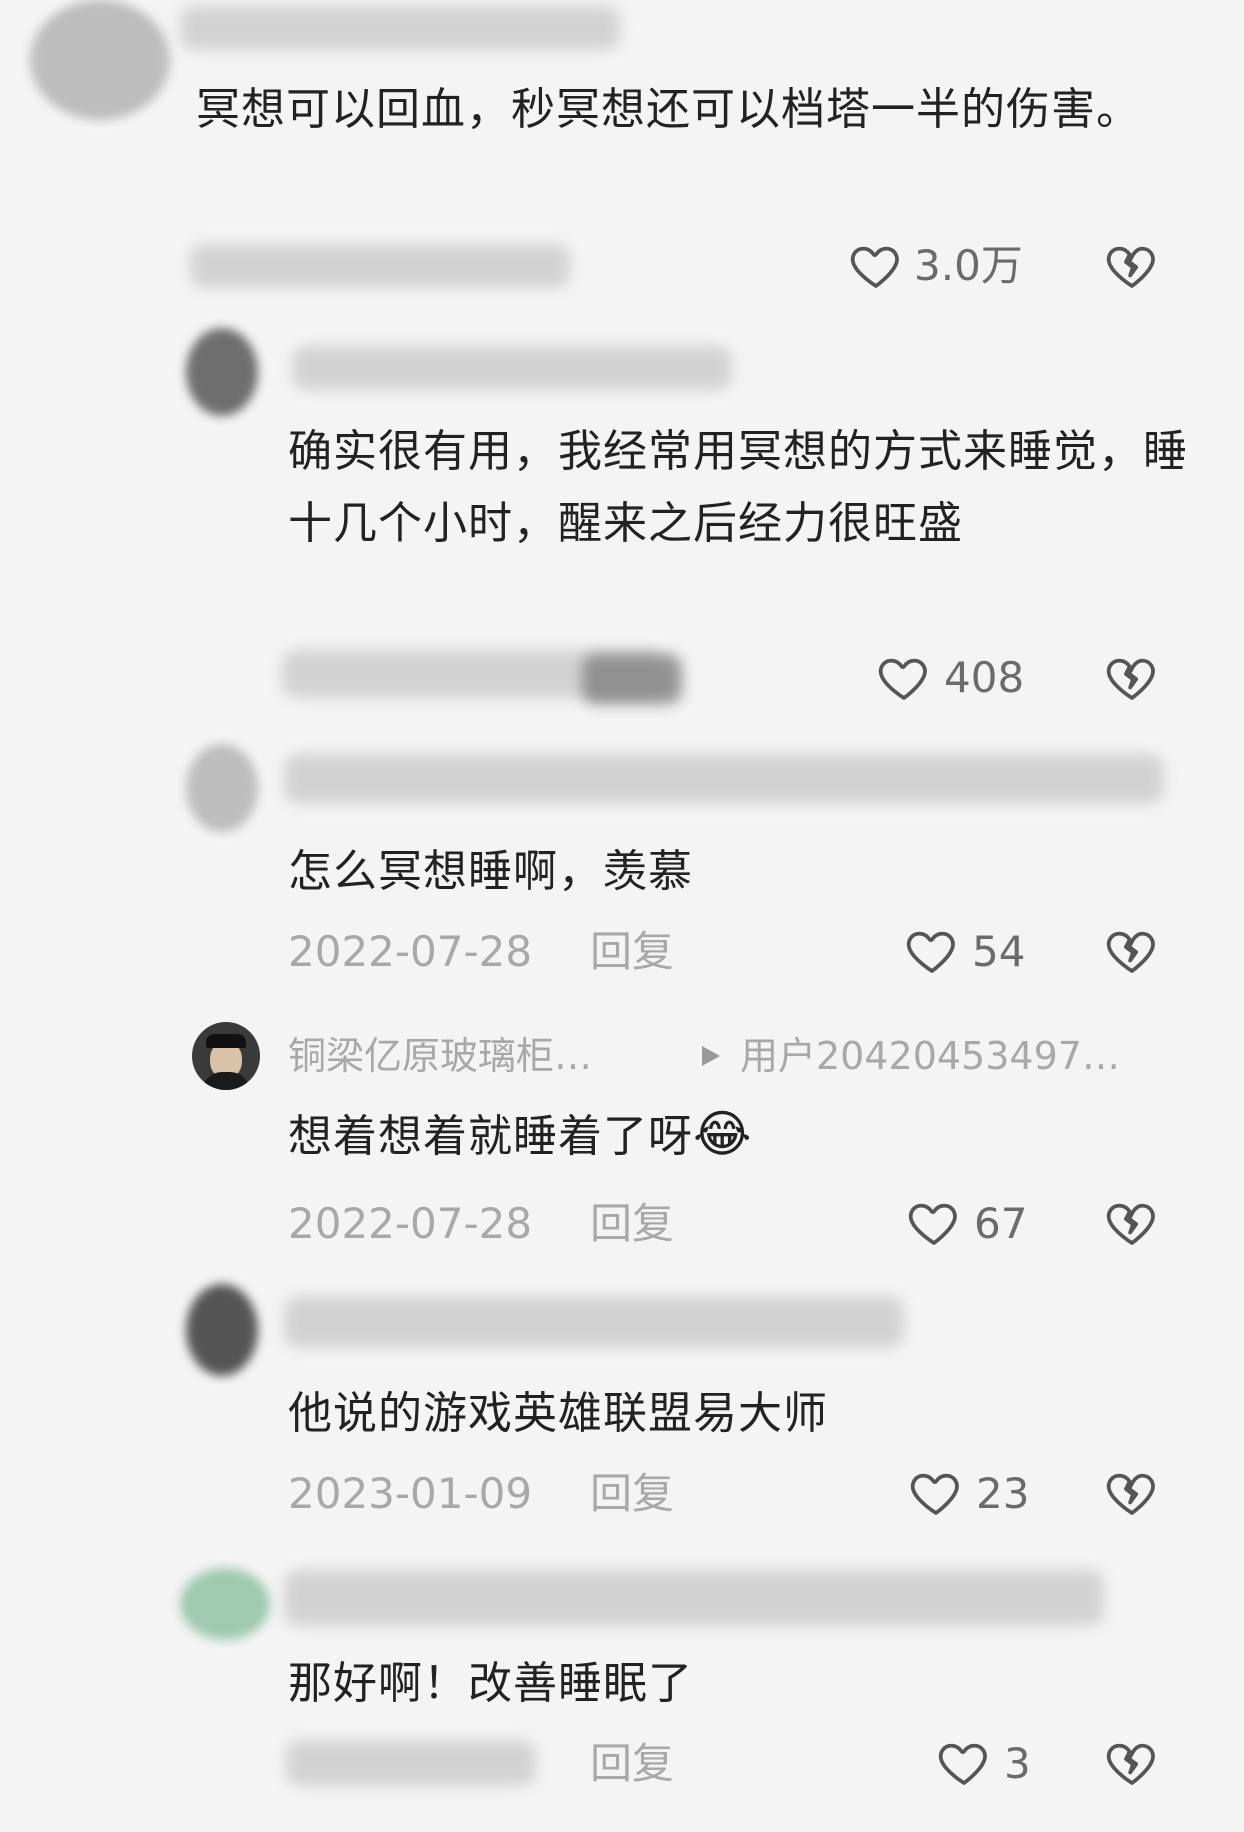 This screenshot has height=1832, width=1244. What do you see at coordinates (723, 1134) in the screenshot?
I see `laughing-crying-emoji-icon: 😂` at bounding box center [723, 1134].